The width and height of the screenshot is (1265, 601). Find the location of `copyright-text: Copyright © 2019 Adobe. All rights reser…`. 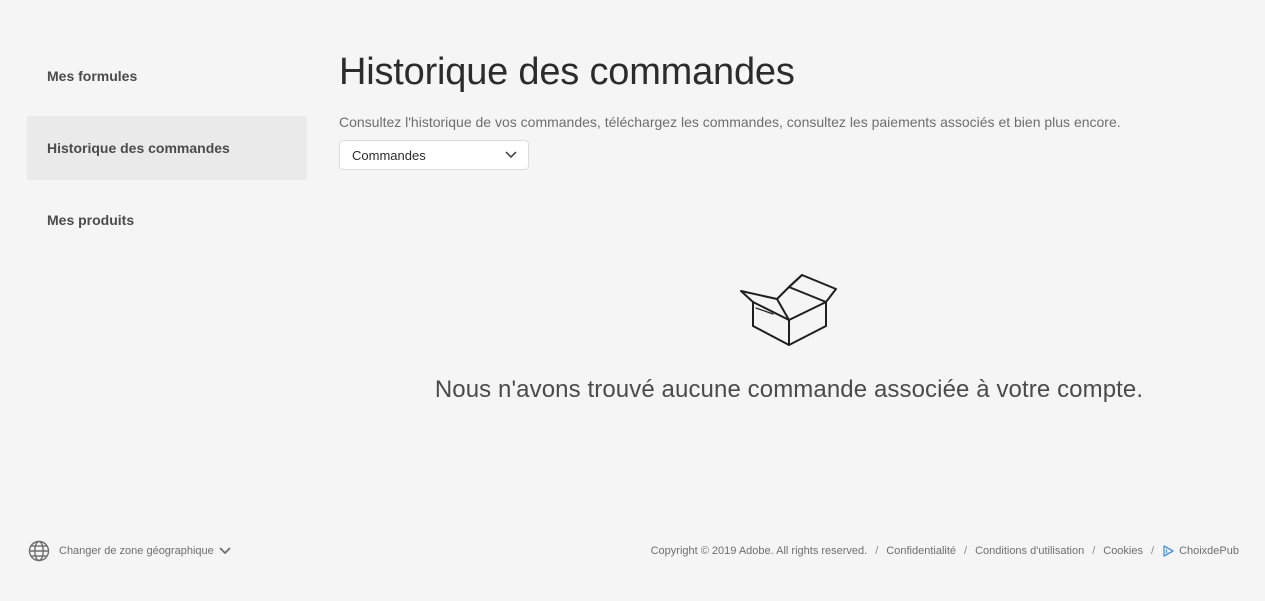

copyright-text: Copyright © 2019 Adobe. All rights reser… is located at coordinates (759, 551).